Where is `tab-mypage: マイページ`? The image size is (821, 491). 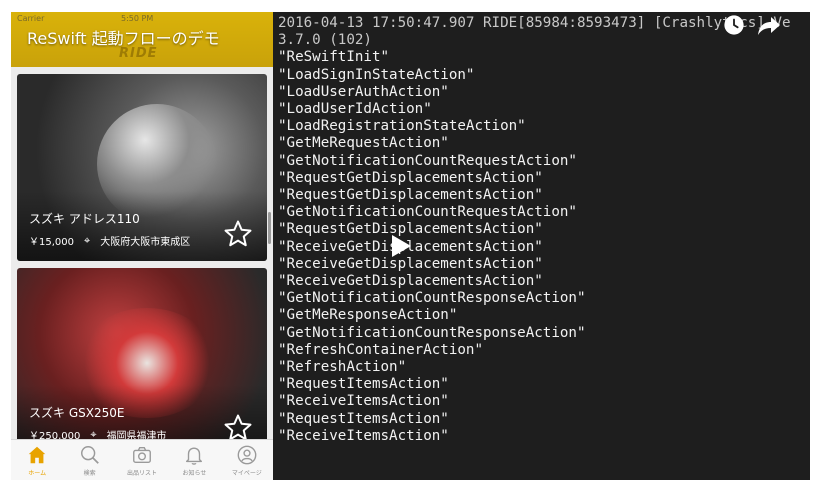 tab-mypage: マイページ is located at coordinates (247, 460).